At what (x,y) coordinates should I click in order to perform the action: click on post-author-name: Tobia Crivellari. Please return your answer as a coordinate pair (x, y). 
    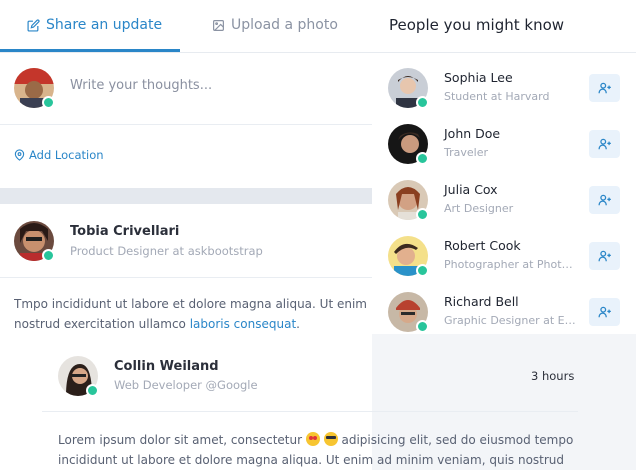
    Looking at the image, I should click on (124, 231).